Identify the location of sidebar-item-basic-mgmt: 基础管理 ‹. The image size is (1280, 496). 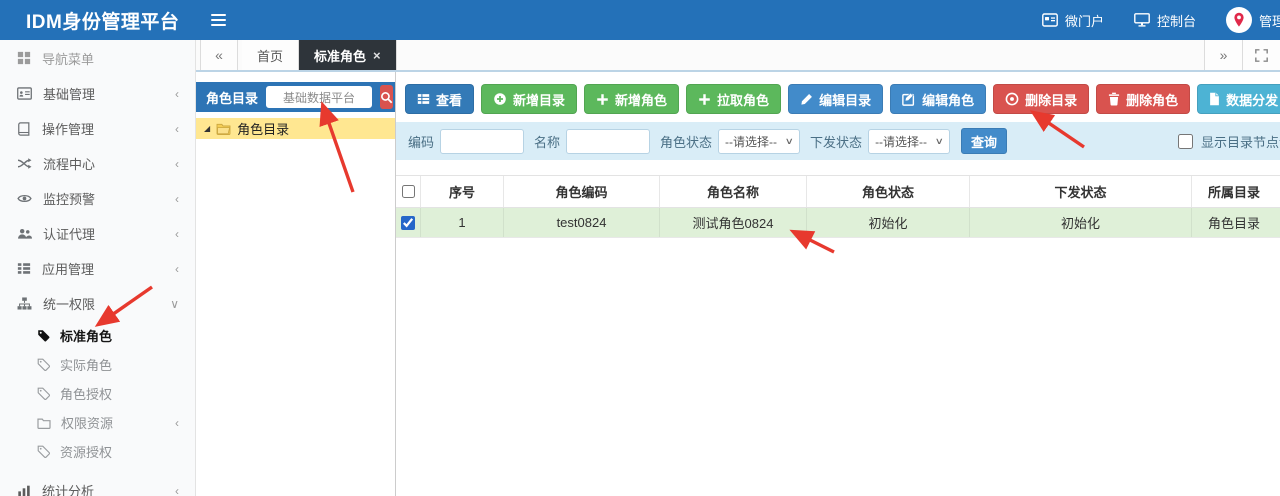
(97, 93).